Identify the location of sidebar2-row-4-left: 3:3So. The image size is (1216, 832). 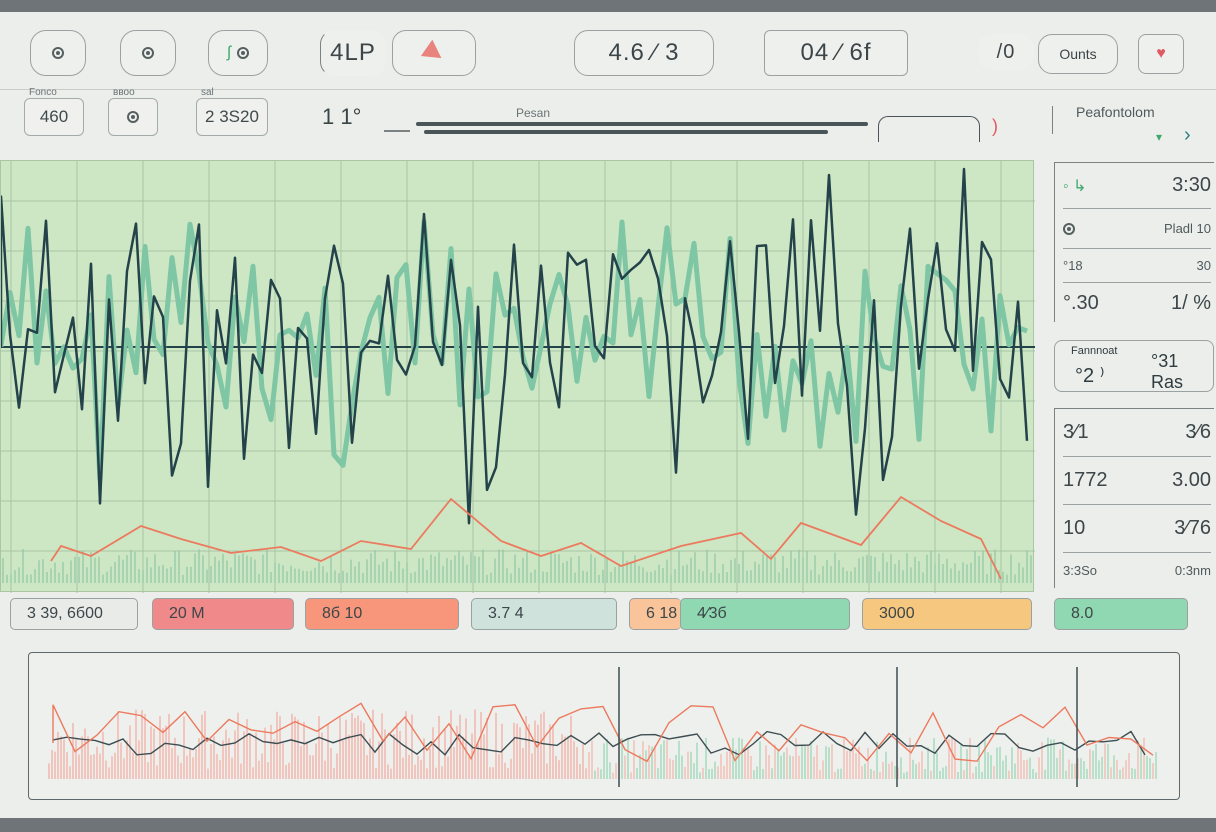
(1080, 570).